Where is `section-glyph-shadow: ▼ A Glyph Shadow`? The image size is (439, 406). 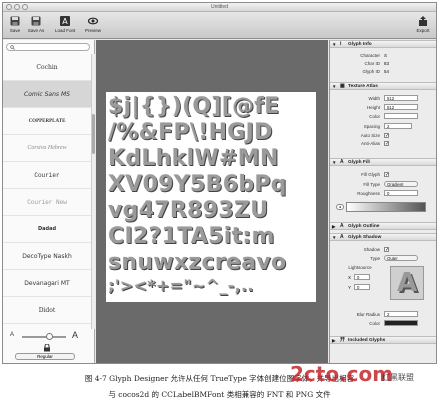 section-glyph-shadow: ▼ A Glyph Shadow is located at coordinates (383, 237).